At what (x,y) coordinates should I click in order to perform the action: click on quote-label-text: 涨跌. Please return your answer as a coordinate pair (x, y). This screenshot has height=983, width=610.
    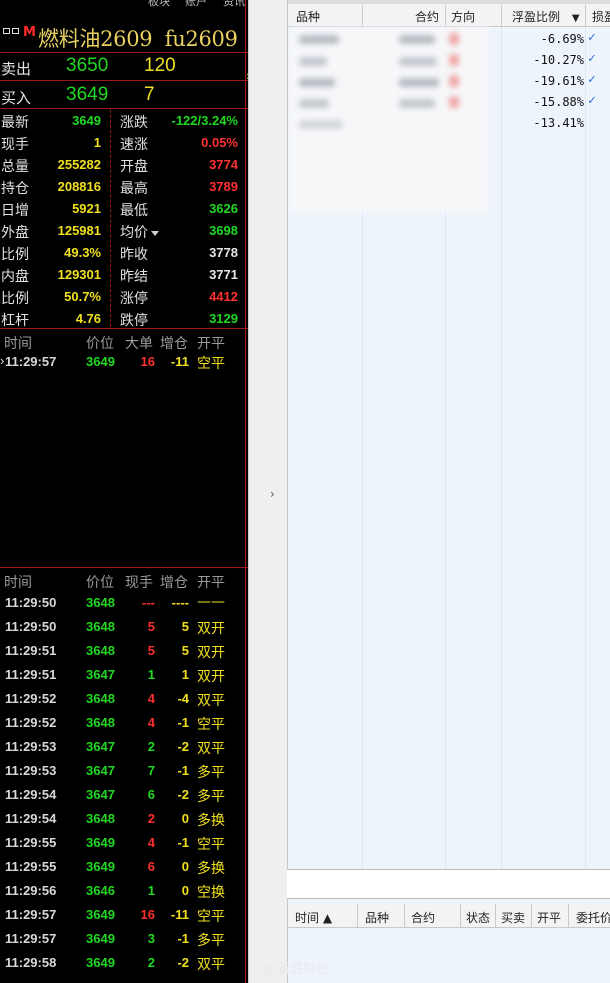
    Looking at the image, I should click on (134, 123).